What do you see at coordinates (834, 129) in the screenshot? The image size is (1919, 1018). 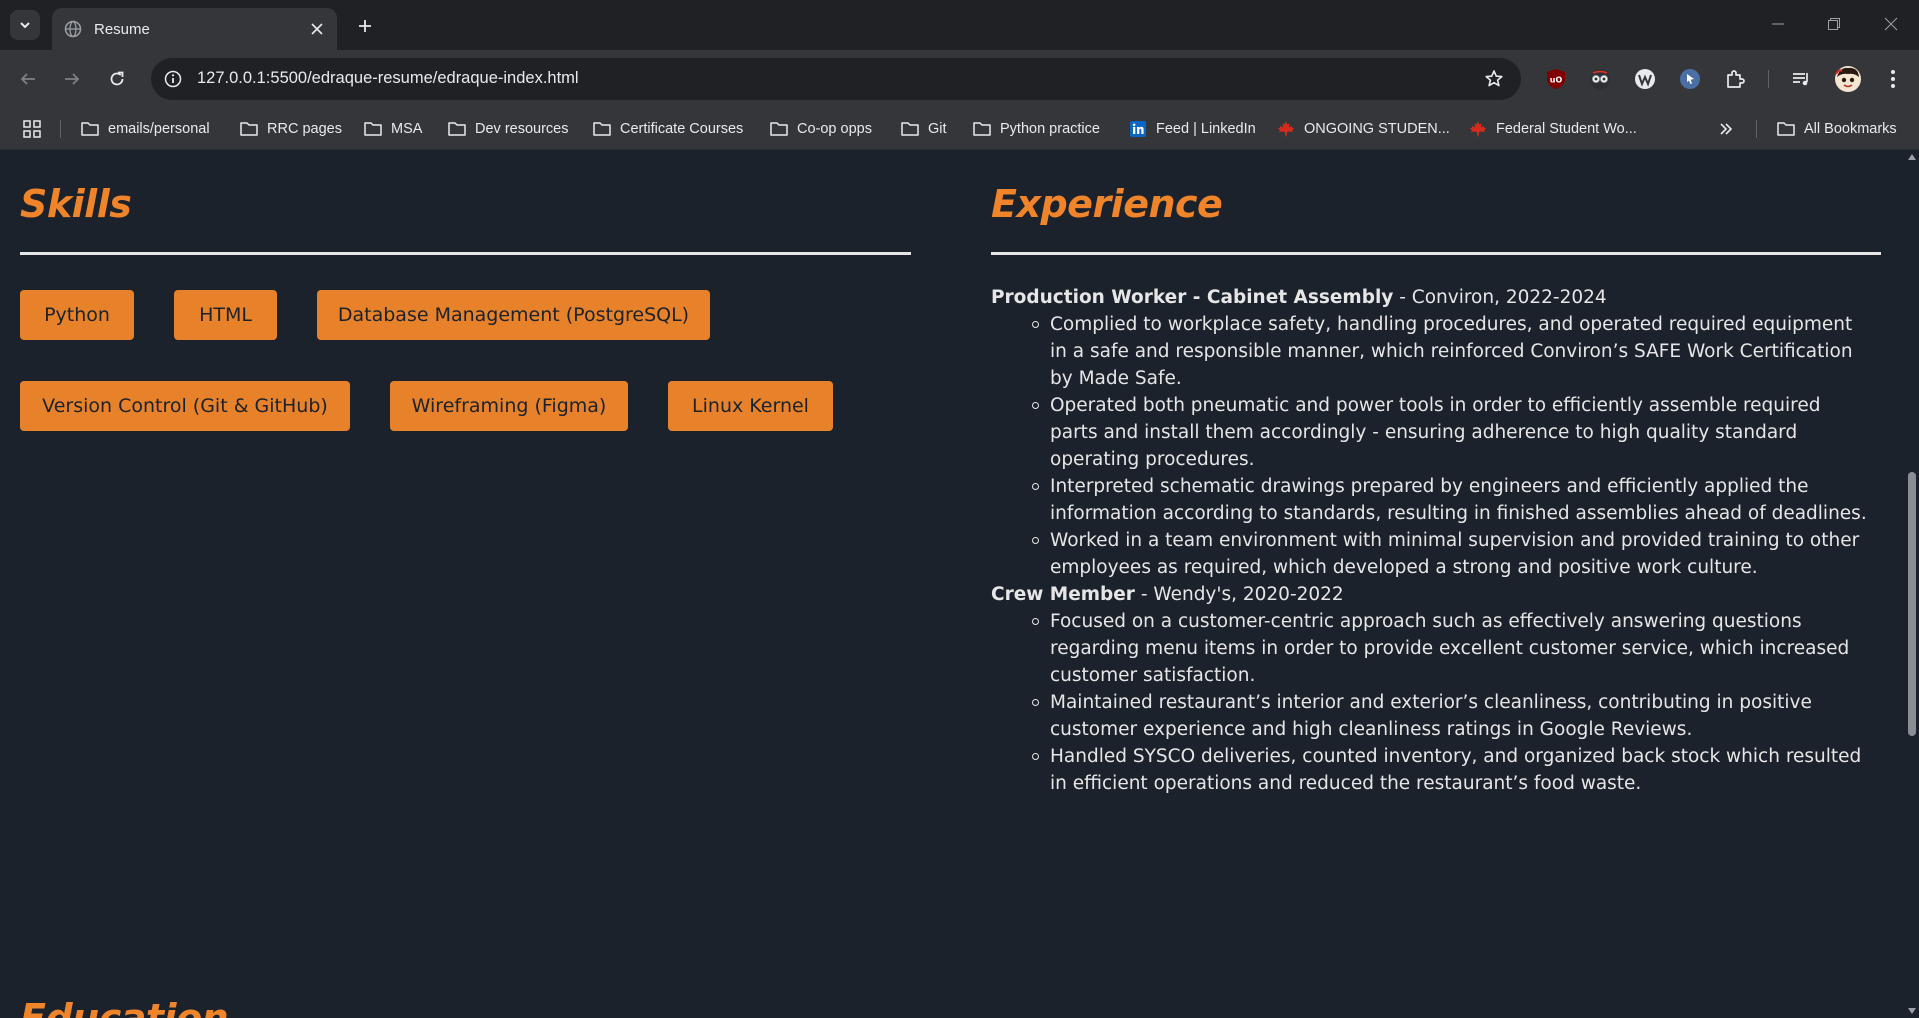 I see `bookmark-label: Co-op opps` at bounding box center [834, 129].